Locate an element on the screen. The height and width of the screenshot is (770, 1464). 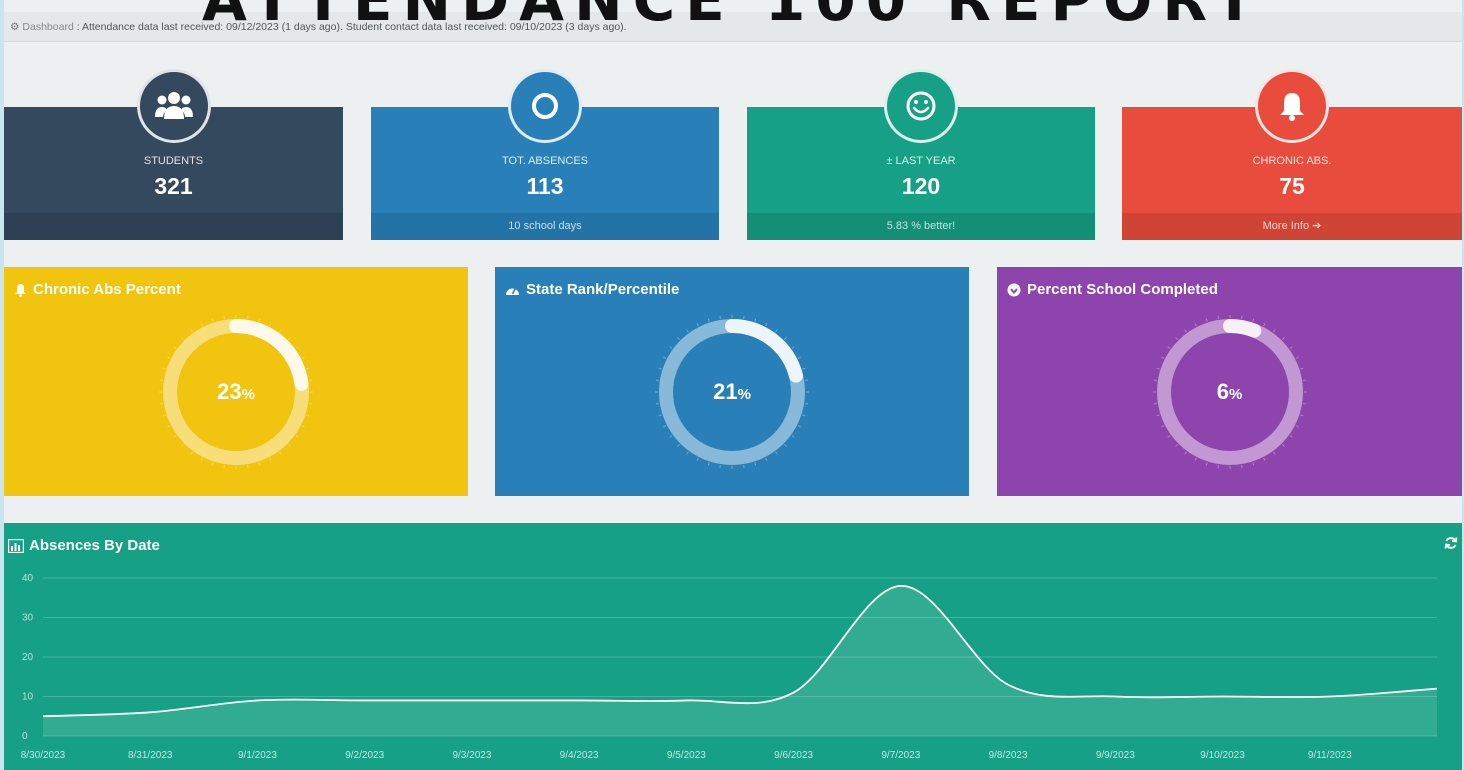
total-absences-card: TOT. ABSENCES 113 10 school days is located at coordinates (545, 154).